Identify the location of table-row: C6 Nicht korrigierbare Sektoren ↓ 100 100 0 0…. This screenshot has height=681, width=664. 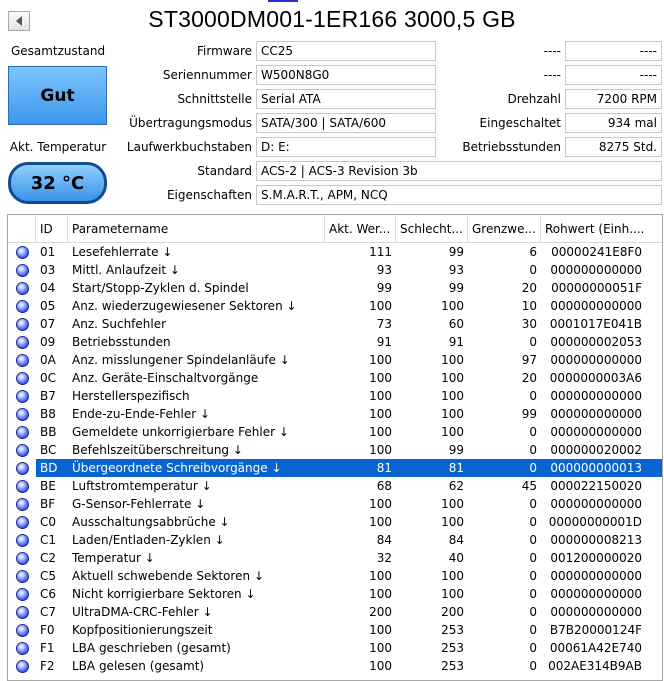
(335, 594).